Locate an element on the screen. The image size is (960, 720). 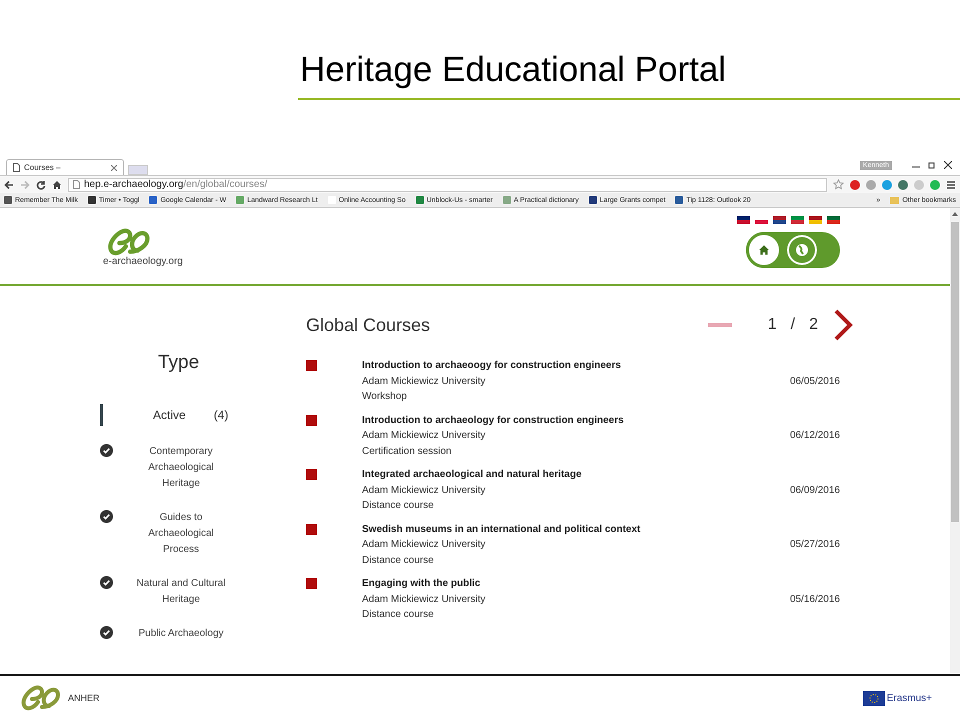
course-title: Engaging with the public is located at coordinates (576, 584).